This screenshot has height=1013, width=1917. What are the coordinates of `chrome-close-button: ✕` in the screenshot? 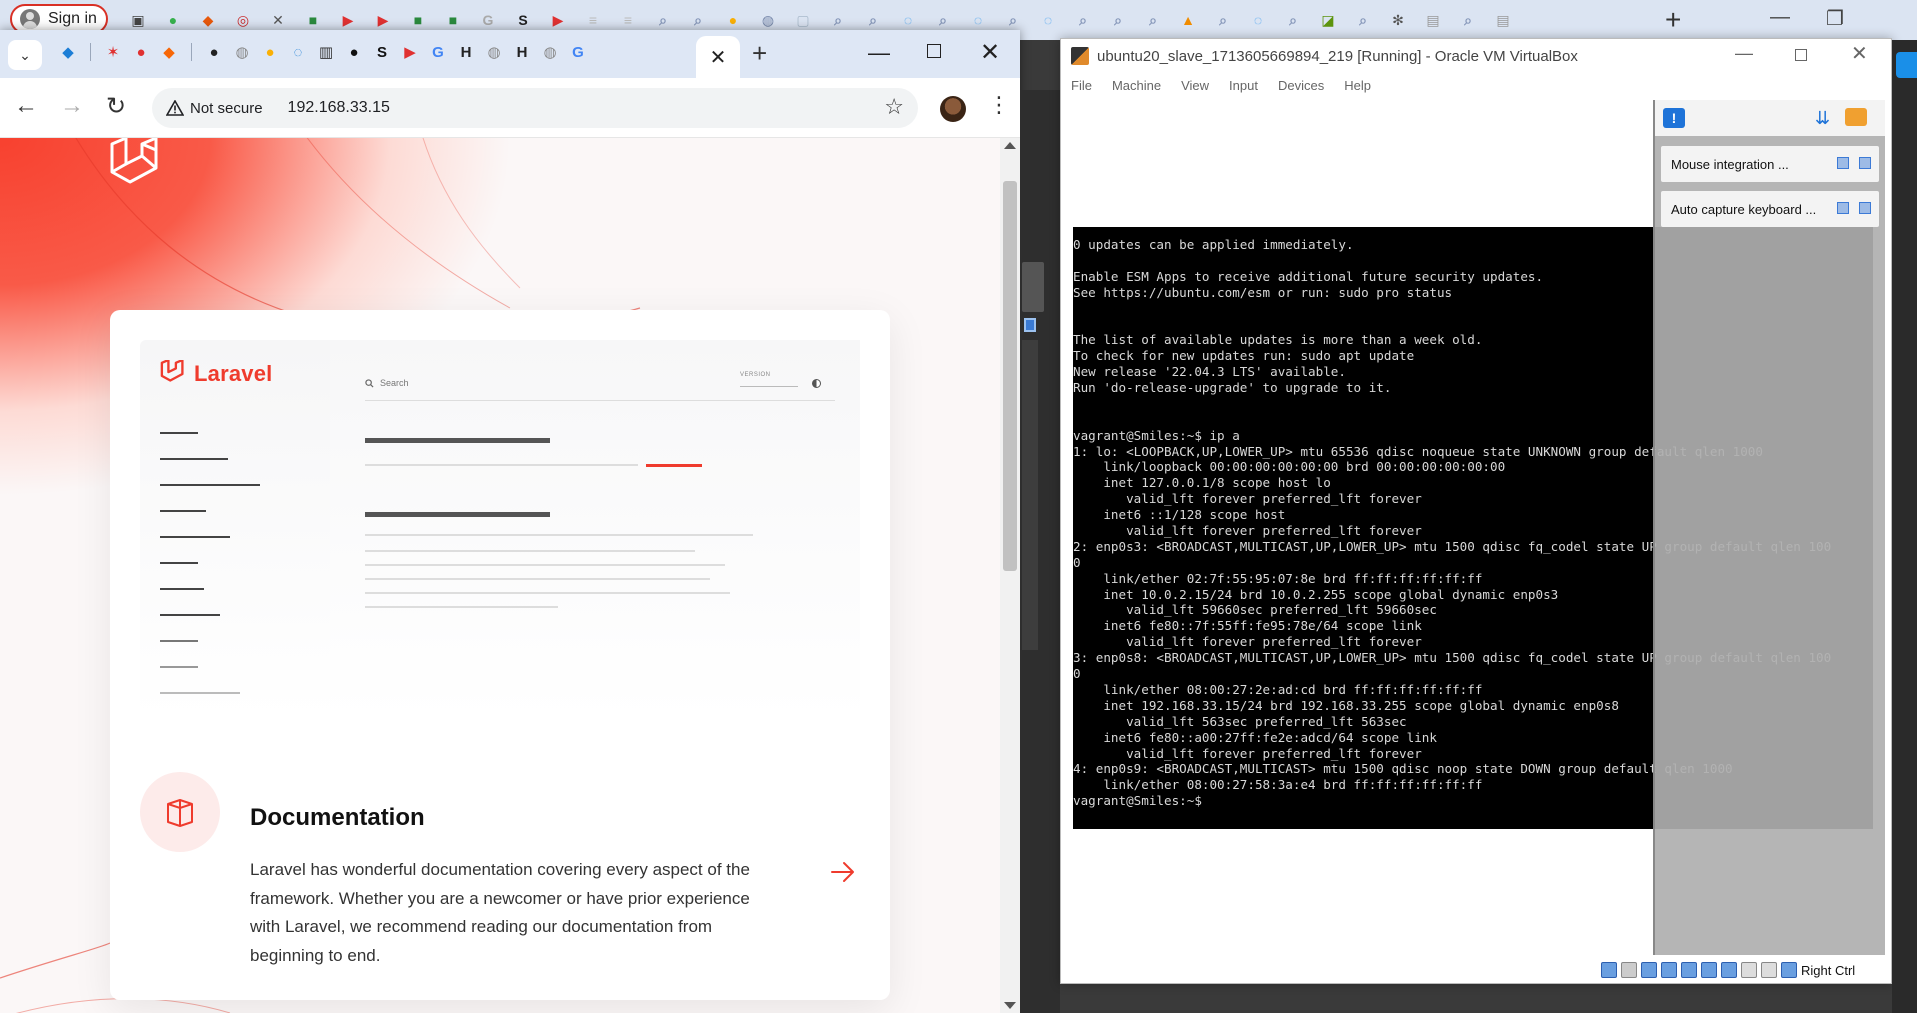 It's located at (990, 52).